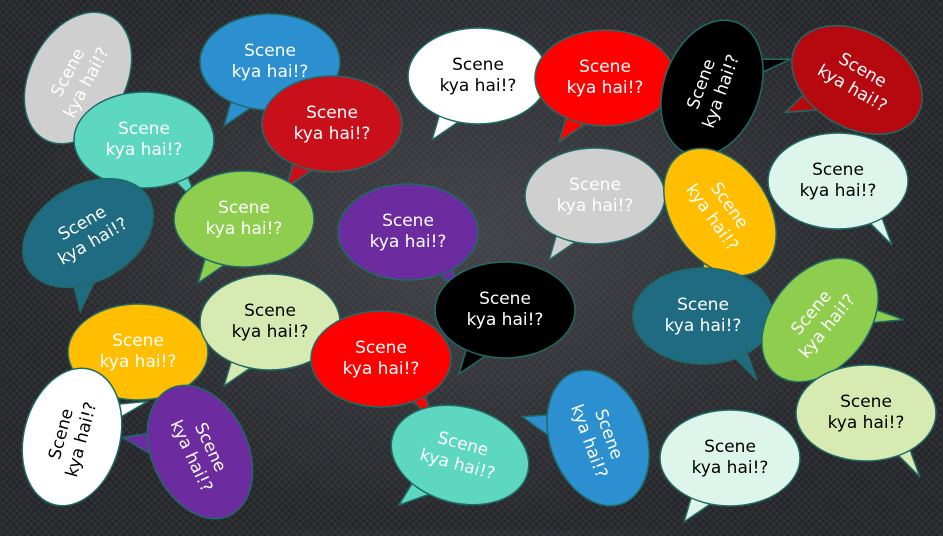 This screenshot has height=536, width=943. I want to click on speech-bubble-gray-12: Scene kya hai!?, so click(595, 204).